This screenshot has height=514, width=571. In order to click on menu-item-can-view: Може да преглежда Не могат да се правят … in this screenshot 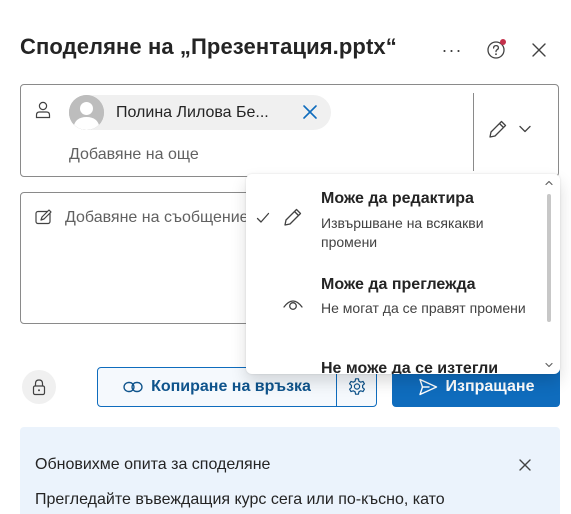, I will do `click(396, 305)`.